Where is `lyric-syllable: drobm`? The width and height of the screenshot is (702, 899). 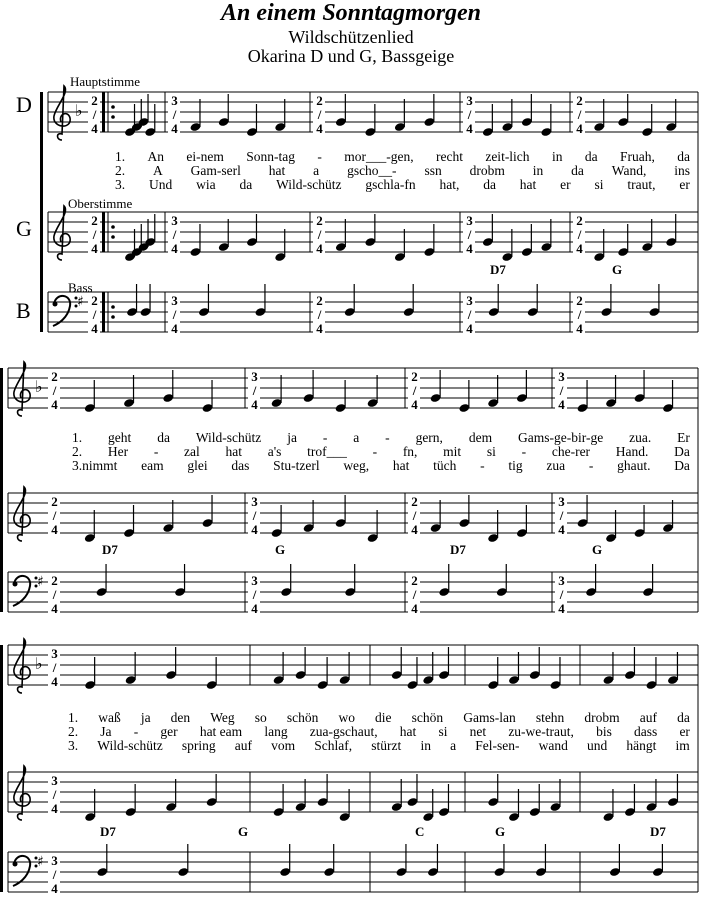
lyric-syllable: drobm is located at coordinates (487, 170).